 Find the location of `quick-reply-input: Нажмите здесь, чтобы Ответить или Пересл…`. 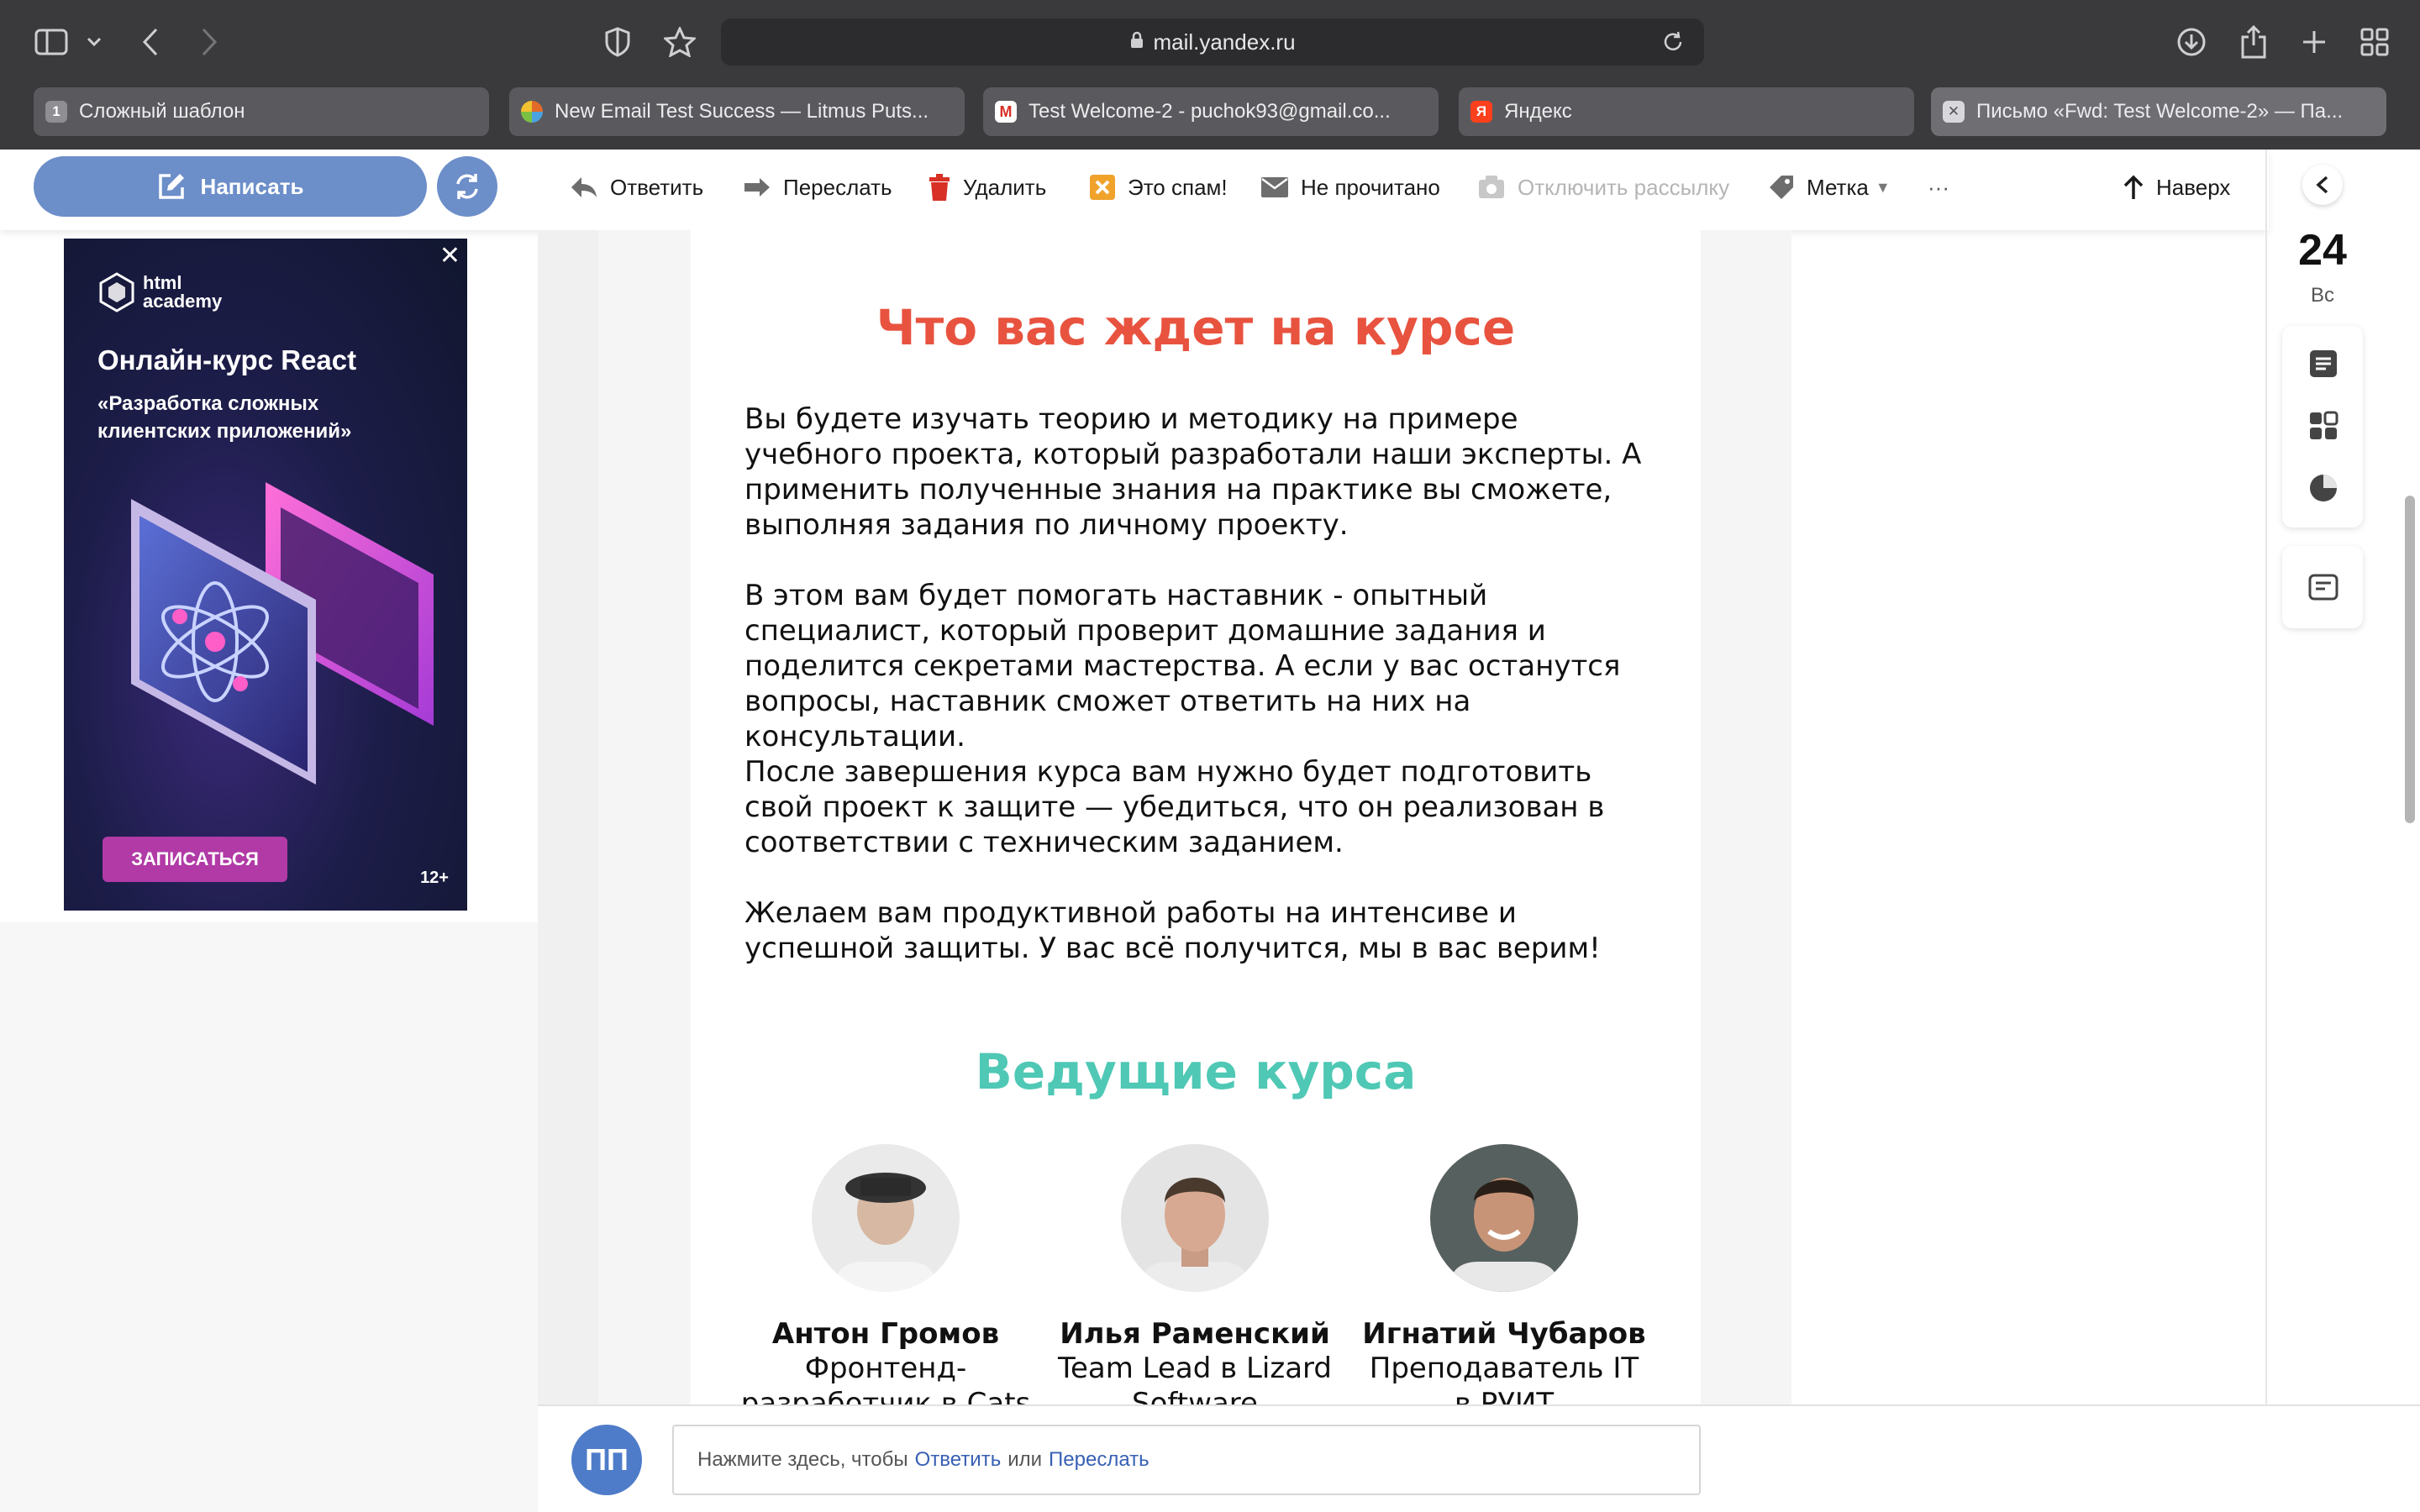

quick-reply-input: Нажмите здесь, чтобы Ответить или Пересл… is located at coordinates (1186, 1460).